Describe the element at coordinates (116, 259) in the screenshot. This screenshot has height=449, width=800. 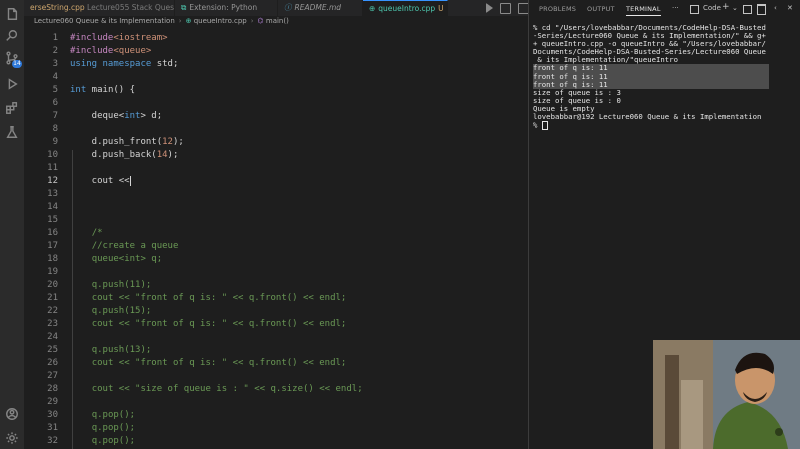
I see `code-text: queue<int> q;` at that location.